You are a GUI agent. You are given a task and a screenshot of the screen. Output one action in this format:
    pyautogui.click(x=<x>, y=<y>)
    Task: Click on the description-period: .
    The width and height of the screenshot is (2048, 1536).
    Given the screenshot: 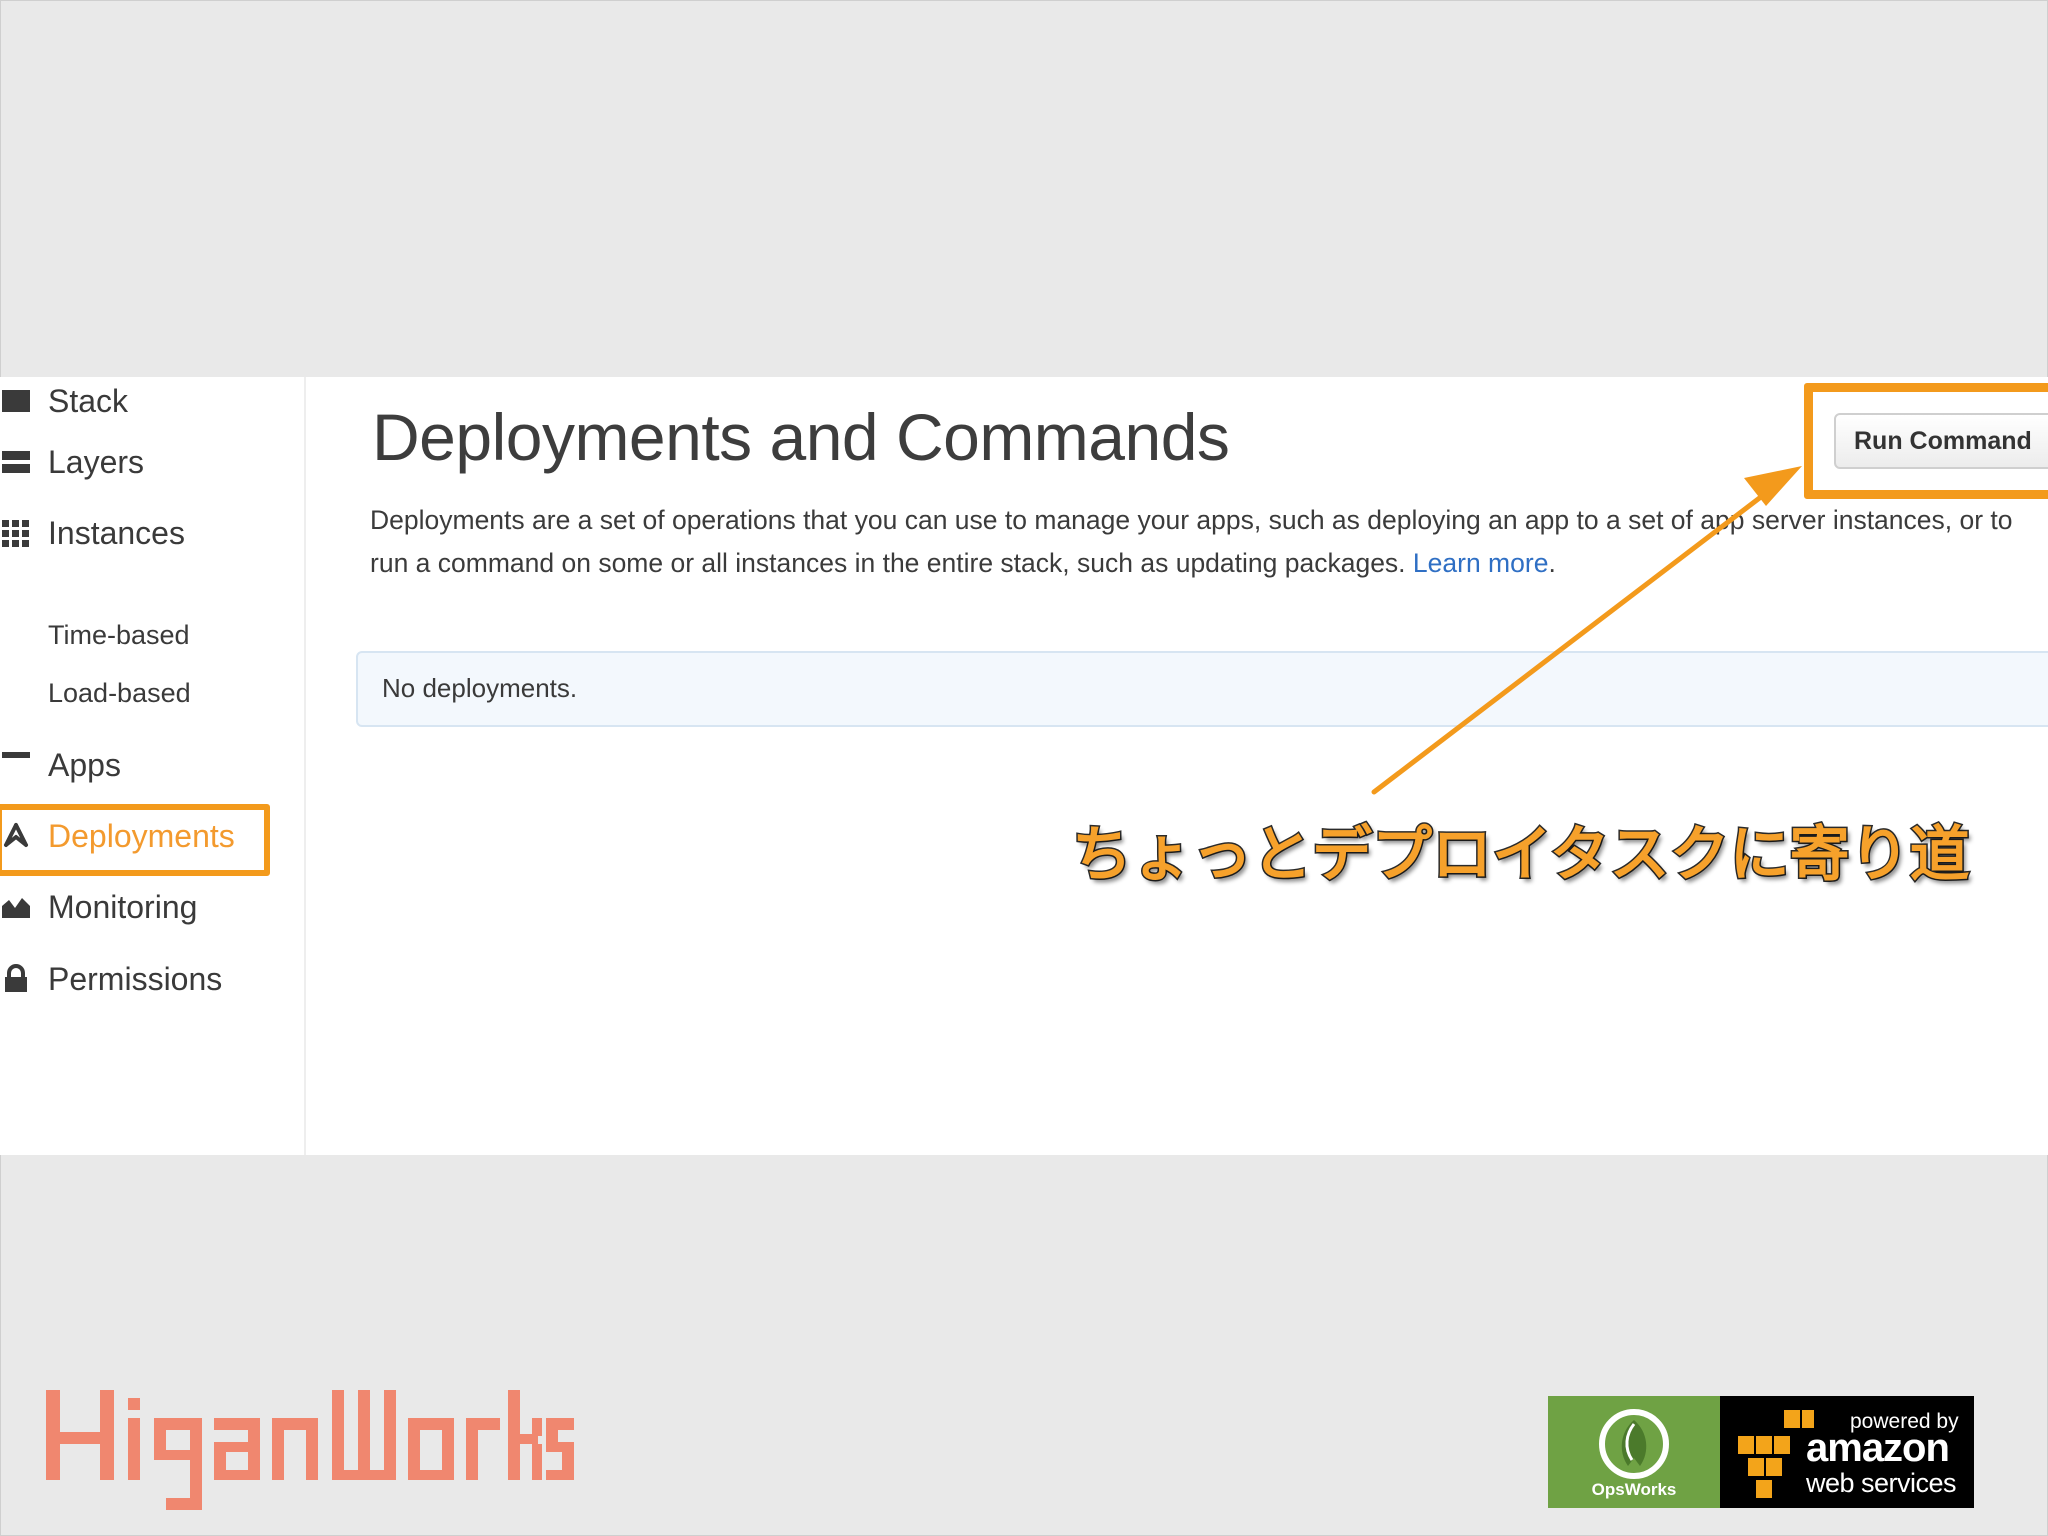 What is the action you would take?
    pyautogui.click(x=1552, y=563)
    